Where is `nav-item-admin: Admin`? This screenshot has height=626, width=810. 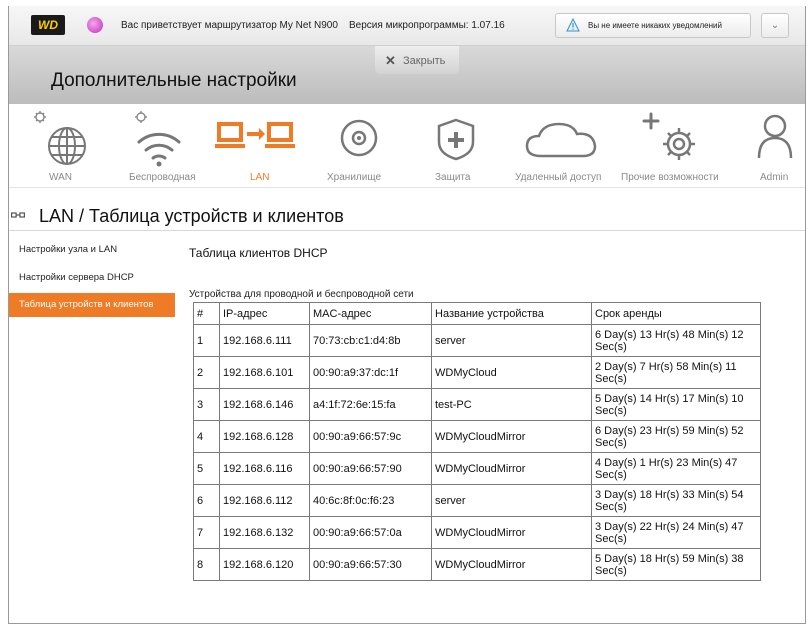 nav-item-admin: Admin is located at coordinates (775, 146).